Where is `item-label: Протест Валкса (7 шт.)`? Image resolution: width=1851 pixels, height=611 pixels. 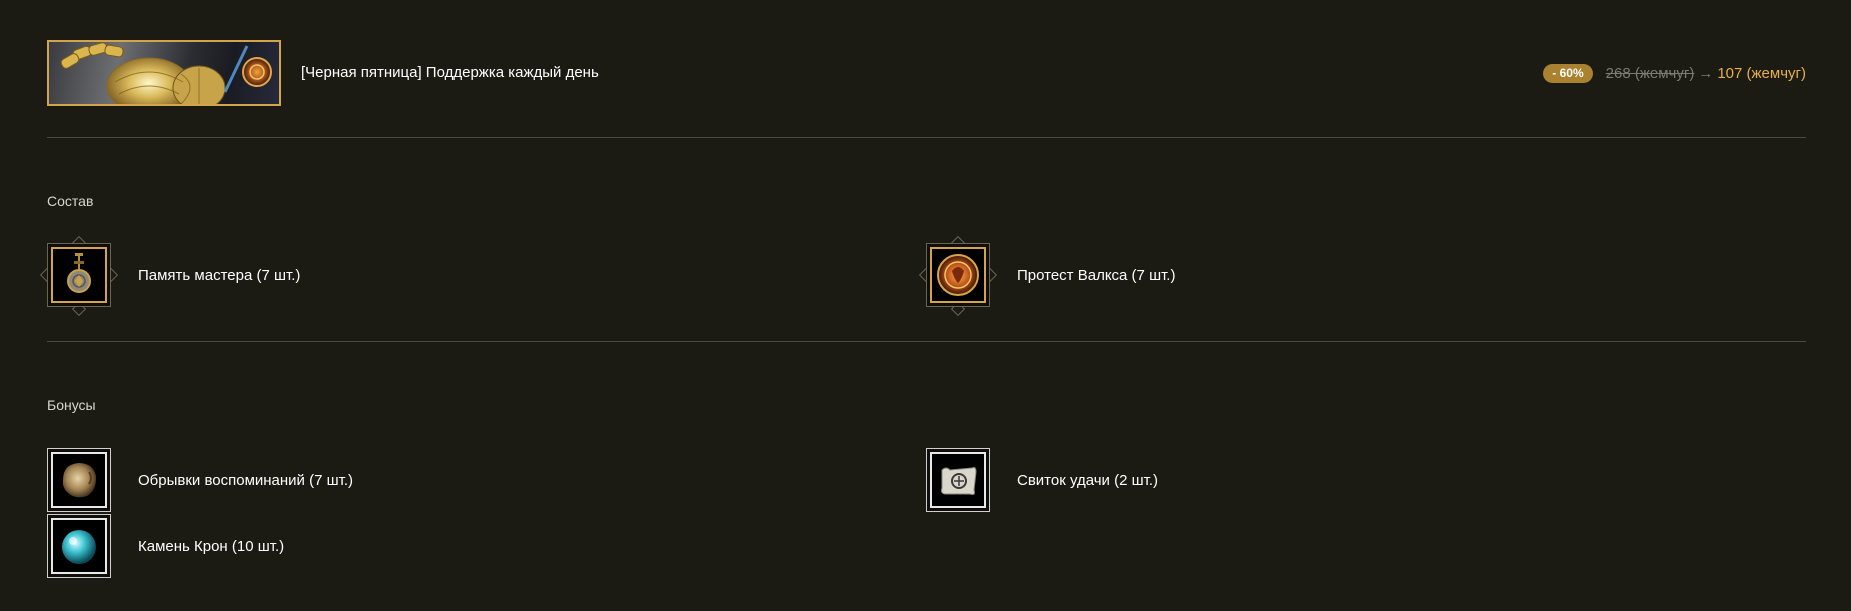 item-label: Протест Валкса (7 шт.) is located at coordinates (1096, 275).